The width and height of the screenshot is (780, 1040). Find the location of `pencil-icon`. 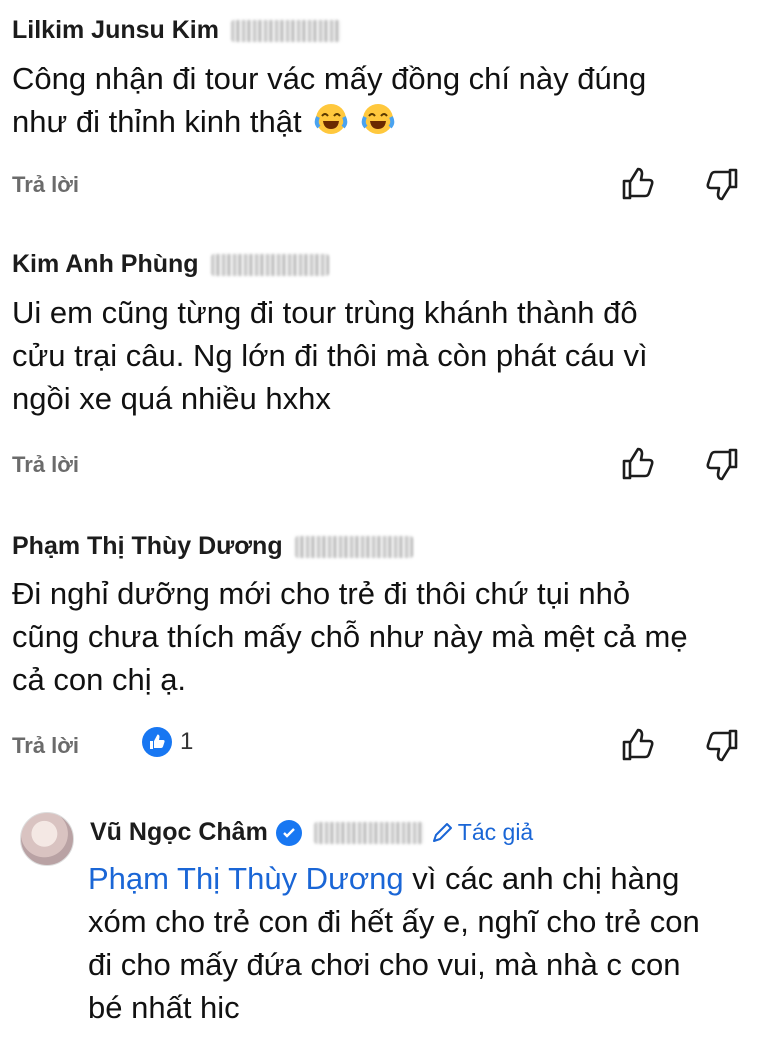

pencil-icon is located at coordinates (442, 832).